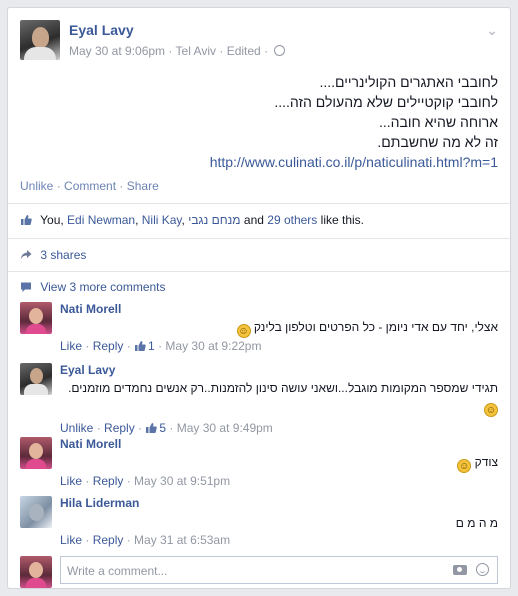 The image size is (518, 596). What do you see at coordinates (244, 51) in the screenshot?
I see `edited-label: Edited` at bounding box center [244, 51].